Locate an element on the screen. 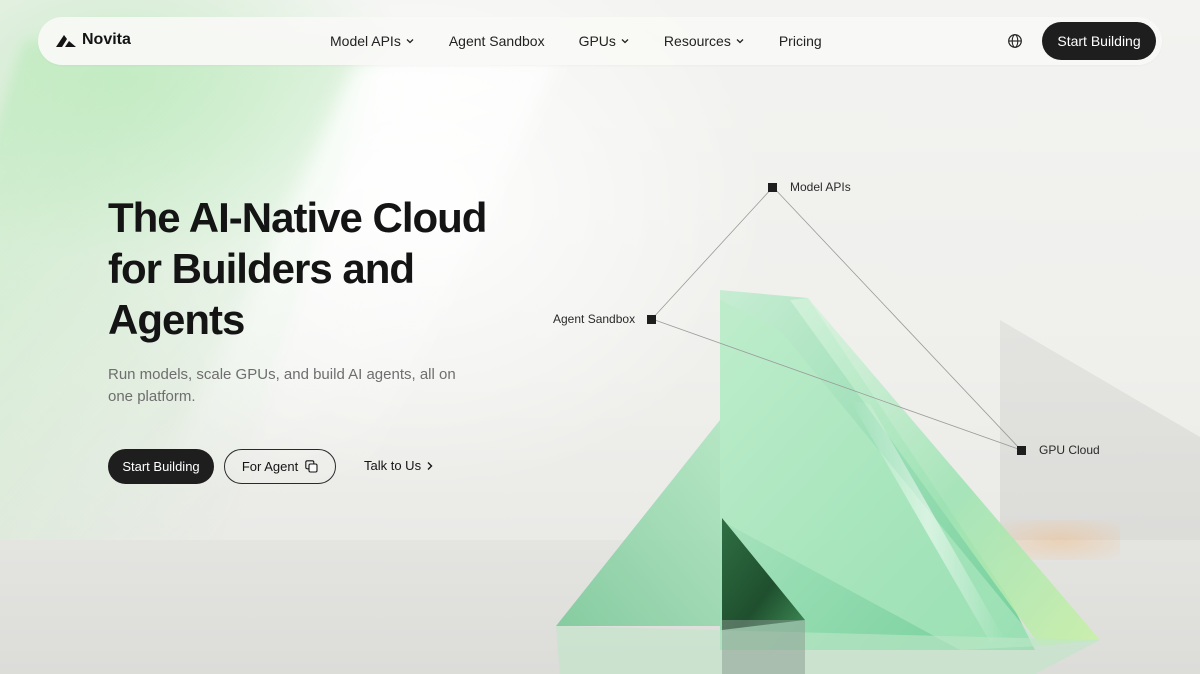 The width and height of the screenshot is (1200, 674). globe-icon is located at coordinates (1015, 41).